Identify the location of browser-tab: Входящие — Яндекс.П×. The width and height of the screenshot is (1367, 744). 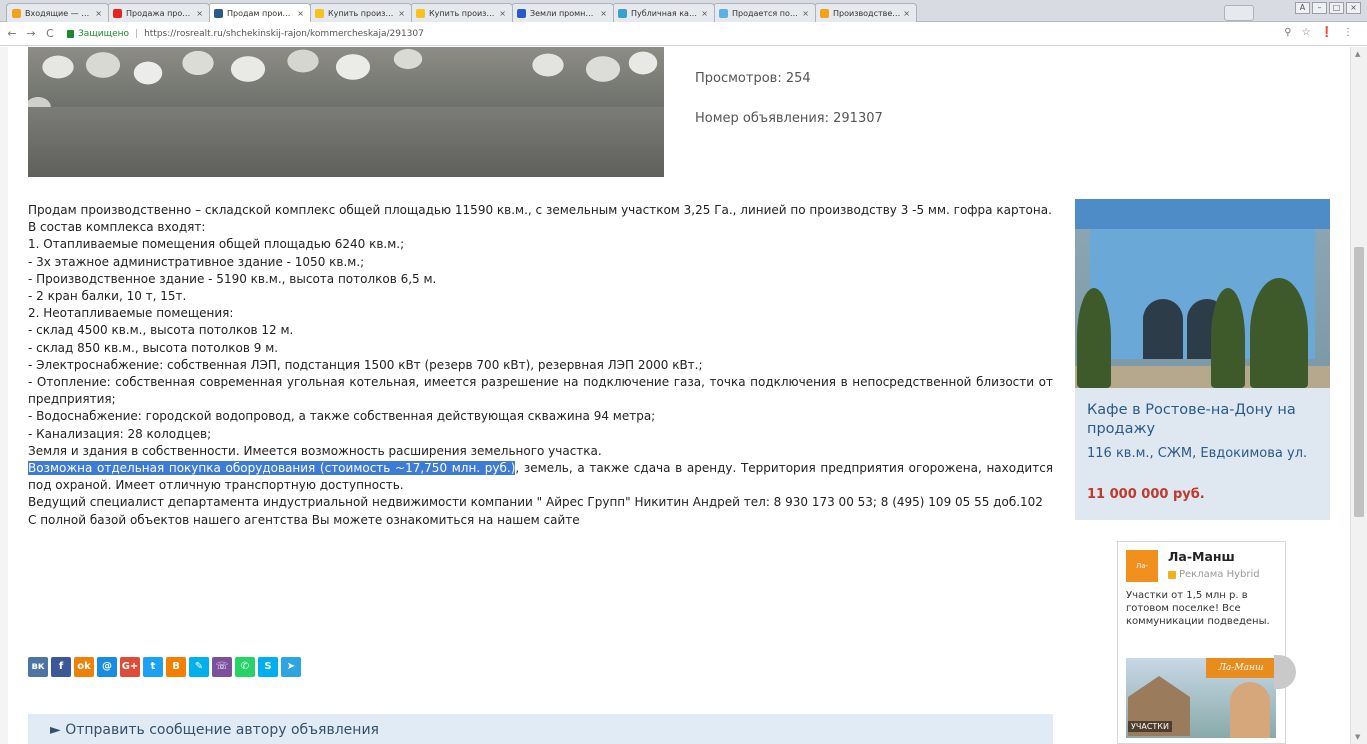
(57, 12).